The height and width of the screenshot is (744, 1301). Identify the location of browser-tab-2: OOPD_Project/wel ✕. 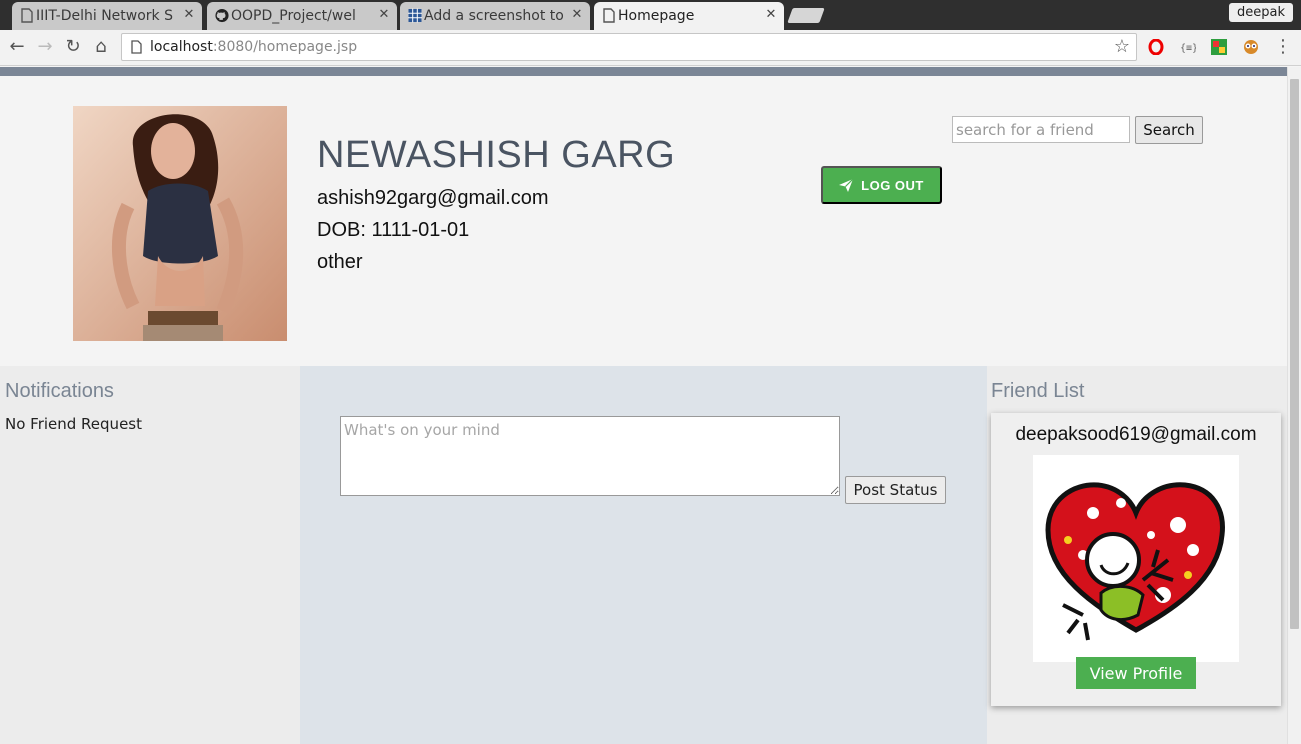
(302, 16).